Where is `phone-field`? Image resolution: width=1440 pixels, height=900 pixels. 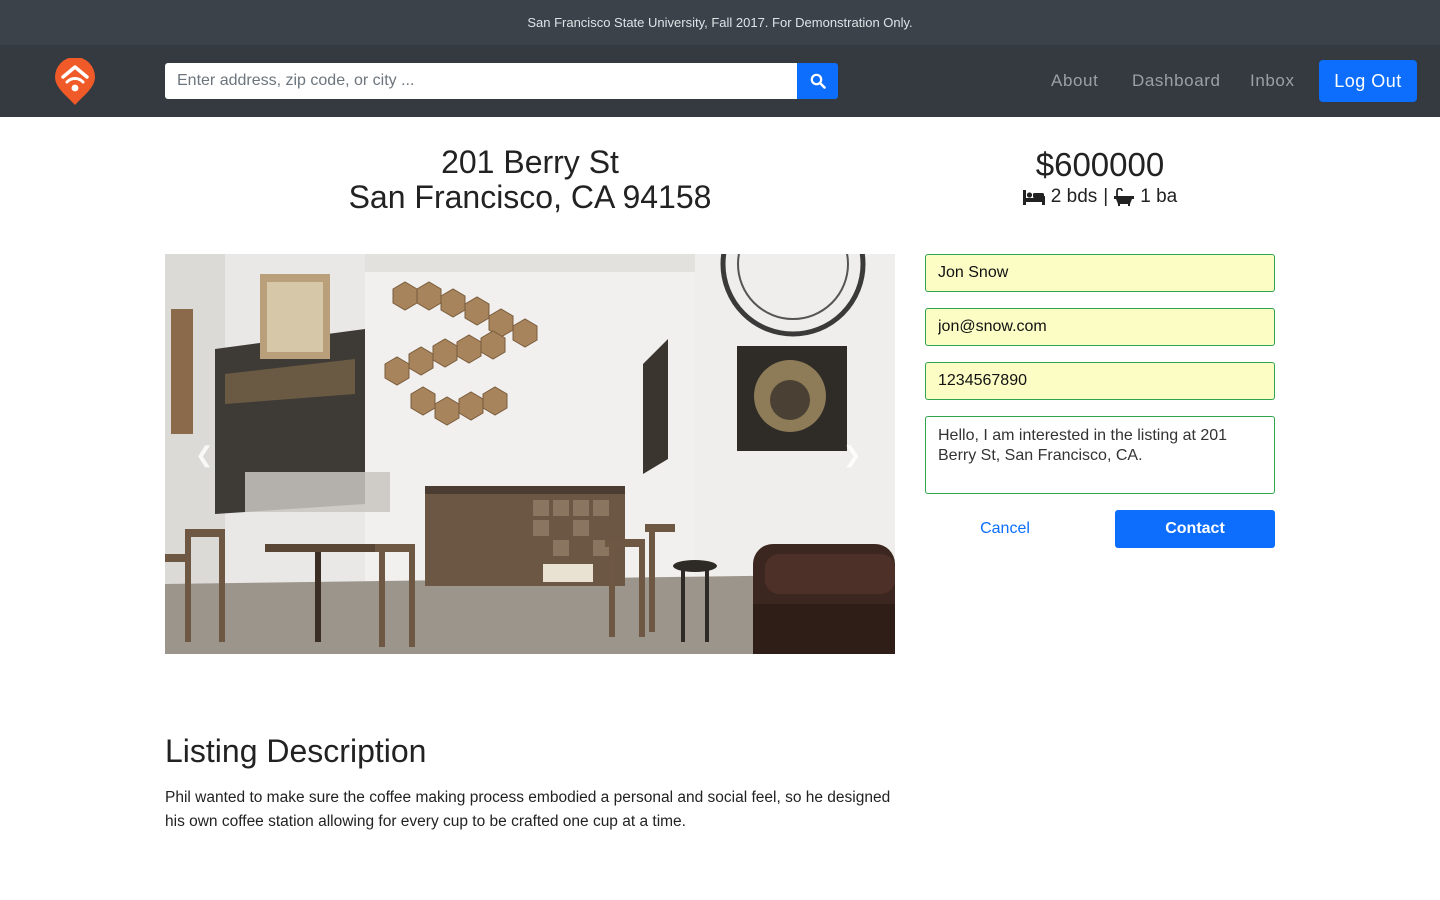 phone-field is located at coordinates (1100, 381).